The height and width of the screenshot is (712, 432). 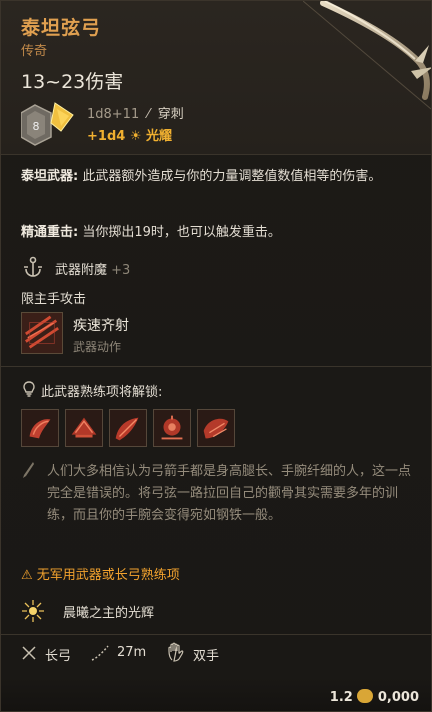 What do you see at coordinates (102, 392) in the screenshot?
I see `proficiency-unlock-label: 此武器熟练项将解锁:` at bounding box center [102, 392].